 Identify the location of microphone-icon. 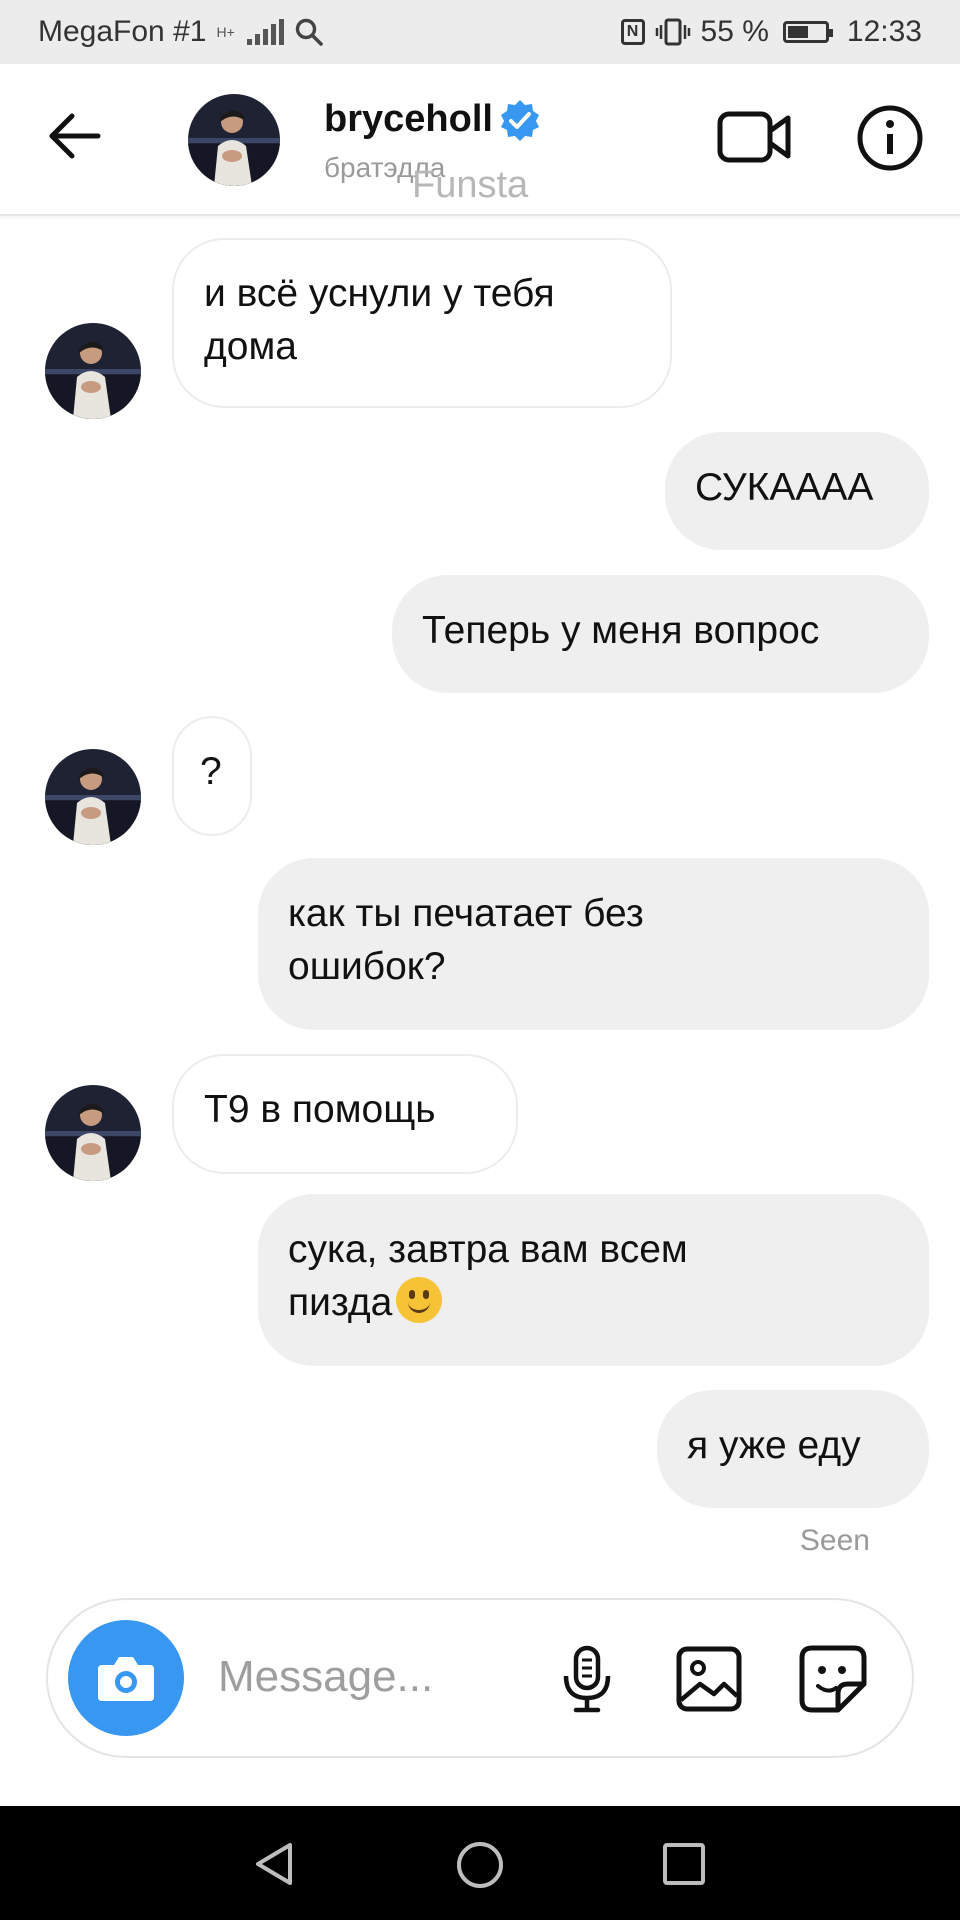
(587, 1679).